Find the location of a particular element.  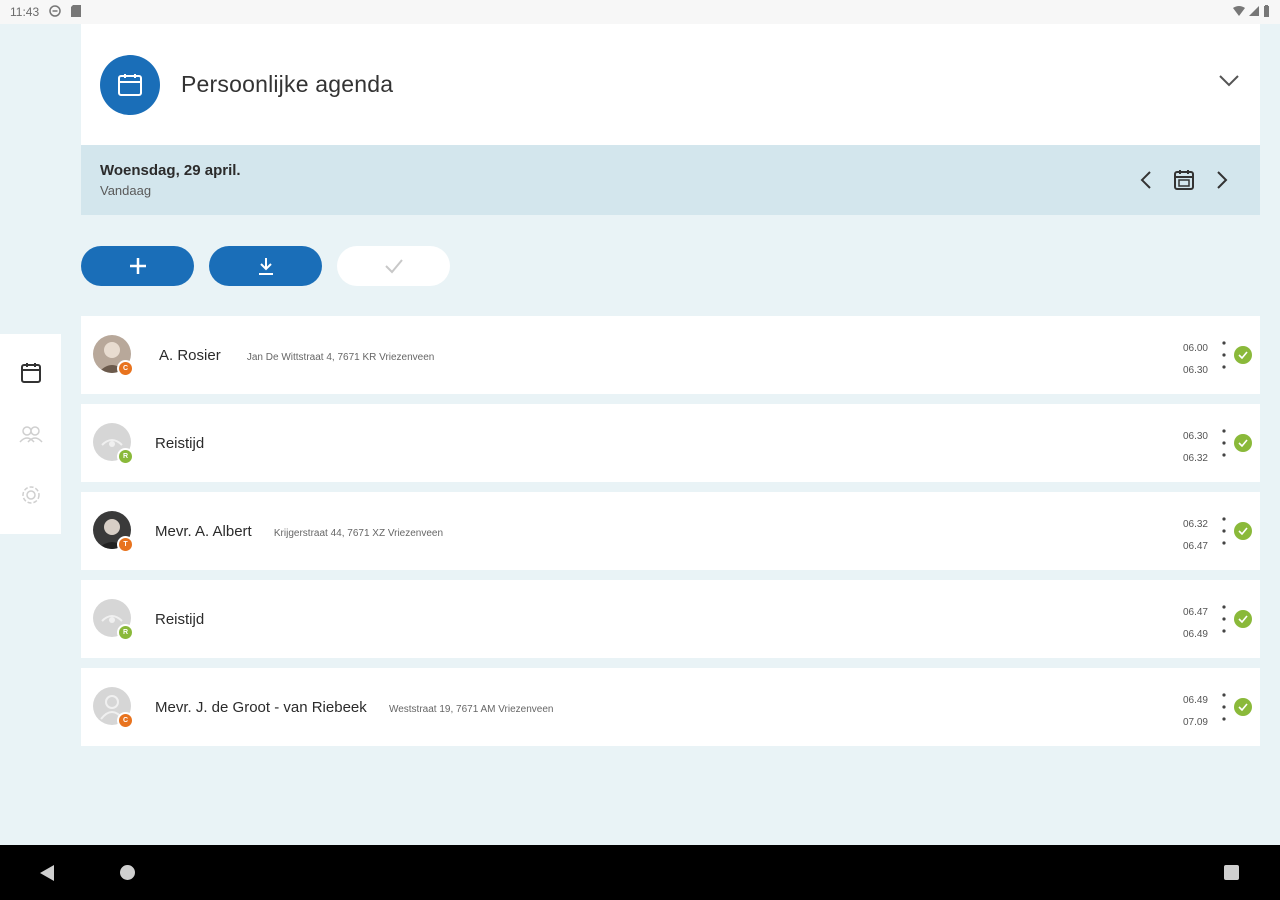

nav-clients-icon is located at coordinates (30, 436).